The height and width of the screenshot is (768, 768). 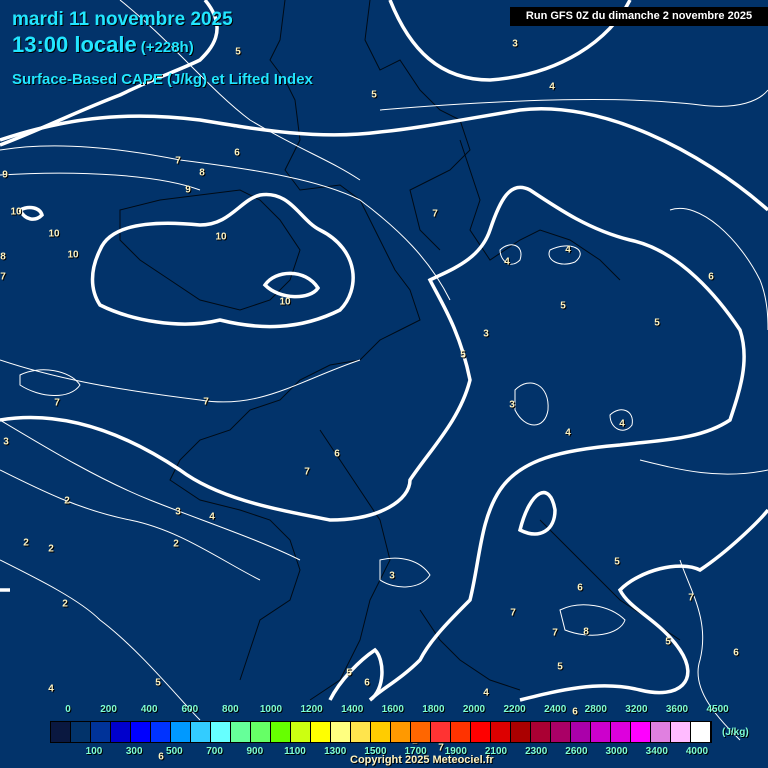 I want to click on legend-tick-top: 0, so click(x=68, y=709).